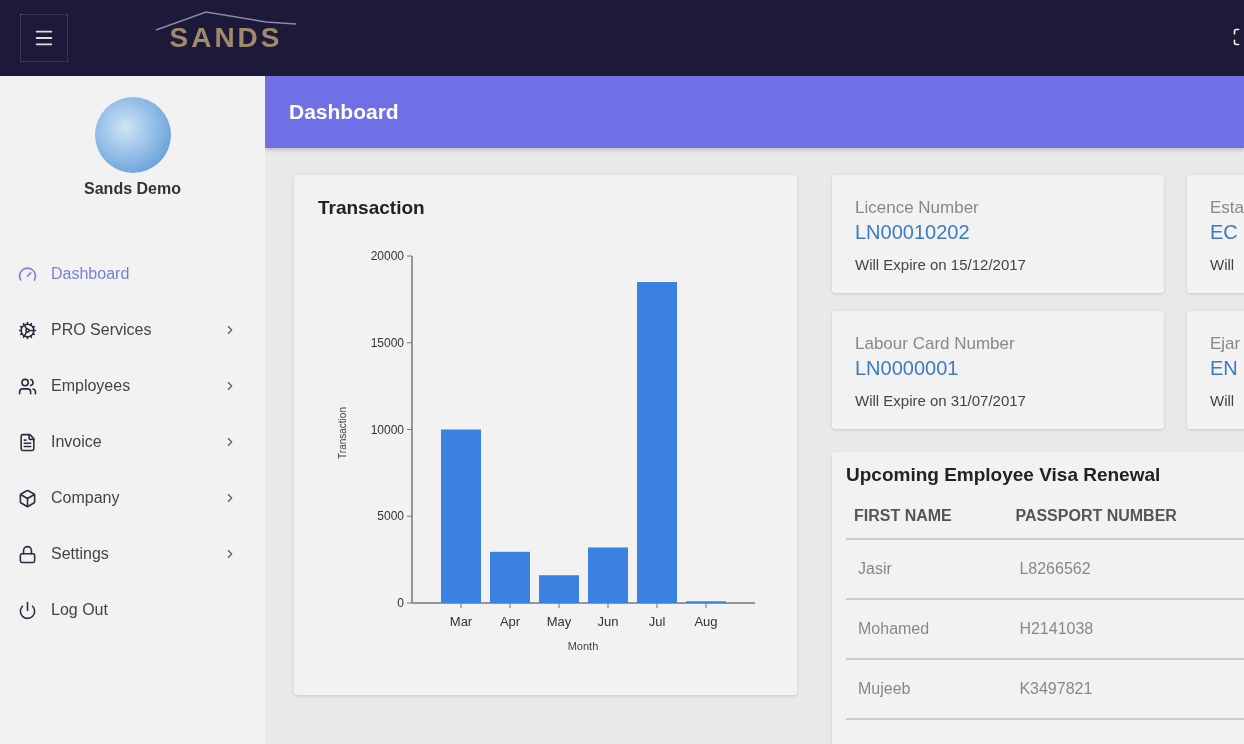  What do you see at coordinates (657, 621) in the screenshot?
I see `x-tick-label: Jul` at bounding box center [657, 621].